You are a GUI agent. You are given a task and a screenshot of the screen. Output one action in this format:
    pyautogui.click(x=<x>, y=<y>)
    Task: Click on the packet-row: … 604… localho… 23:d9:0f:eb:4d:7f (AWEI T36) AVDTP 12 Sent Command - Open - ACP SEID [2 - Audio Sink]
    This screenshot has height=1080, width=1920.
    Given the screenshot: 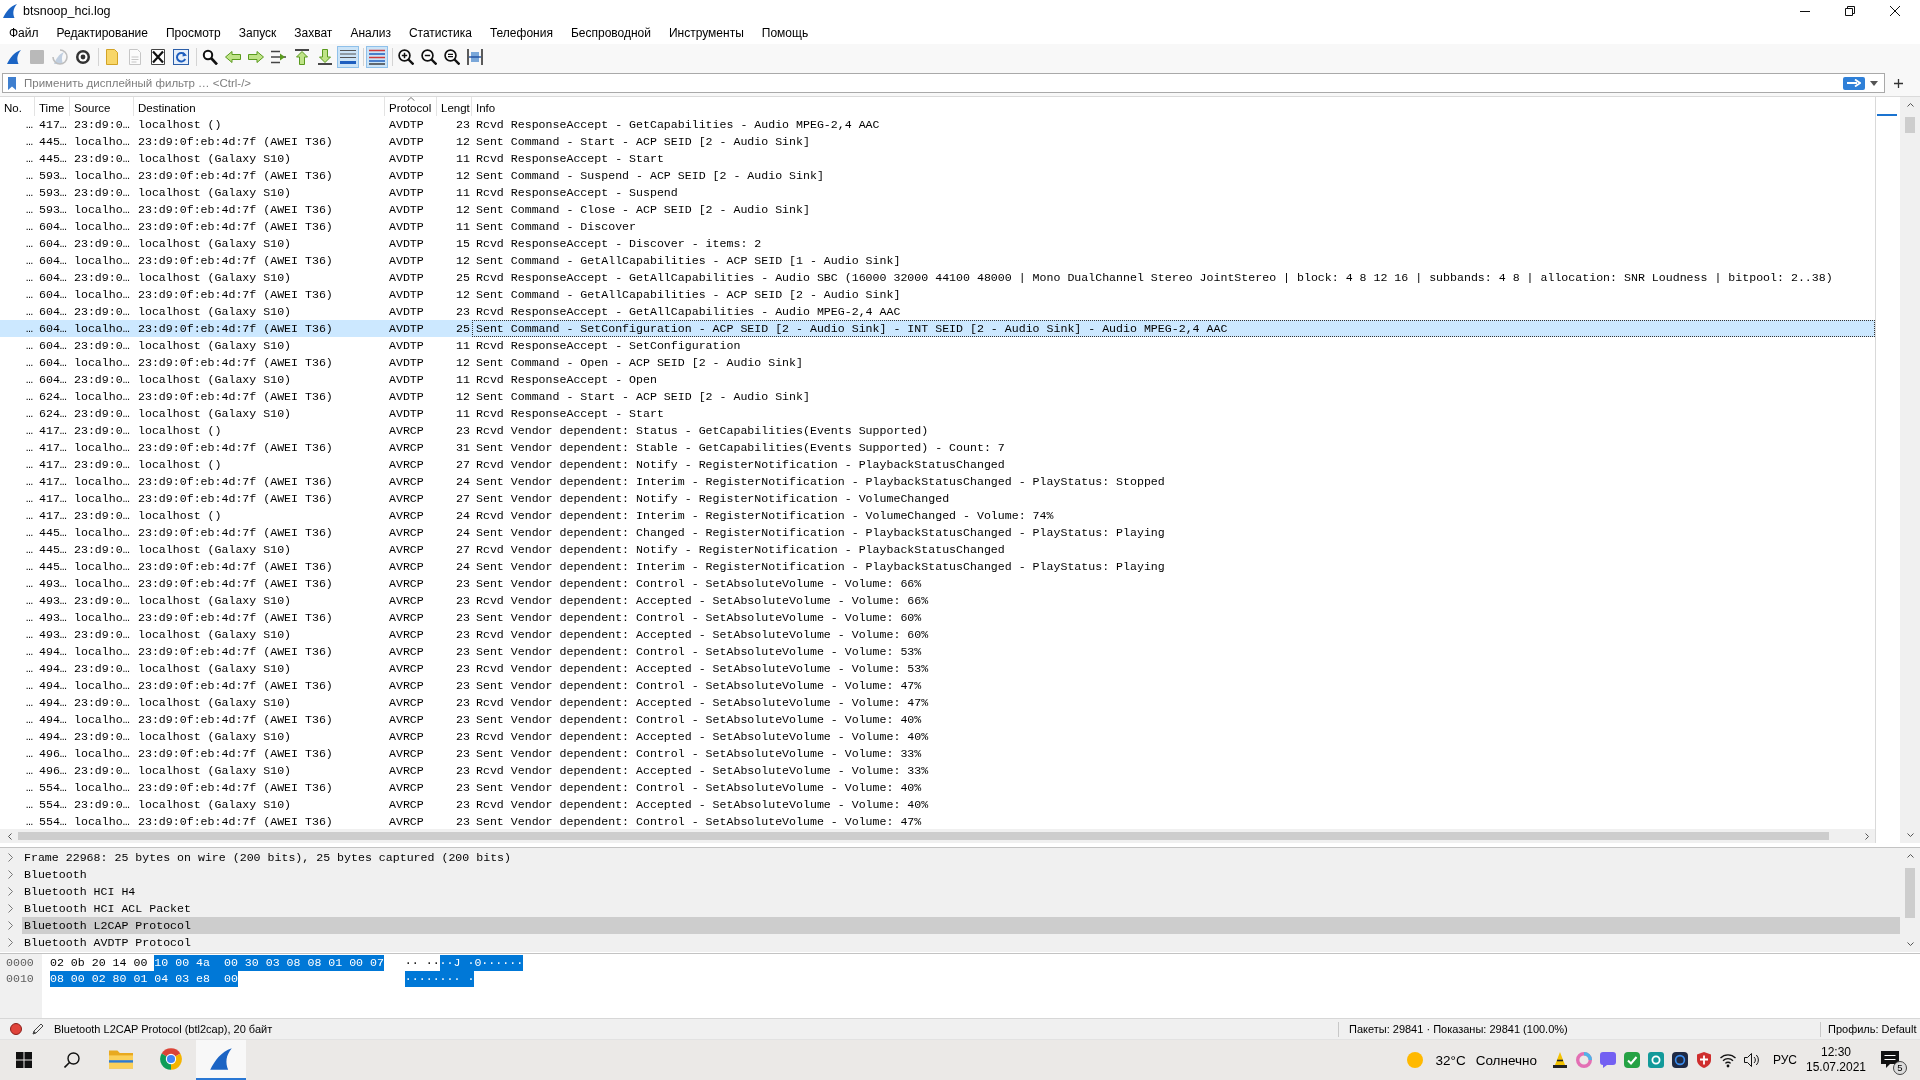 What is the action you would take?
    pyautogui.click(x=937, y=362)
    